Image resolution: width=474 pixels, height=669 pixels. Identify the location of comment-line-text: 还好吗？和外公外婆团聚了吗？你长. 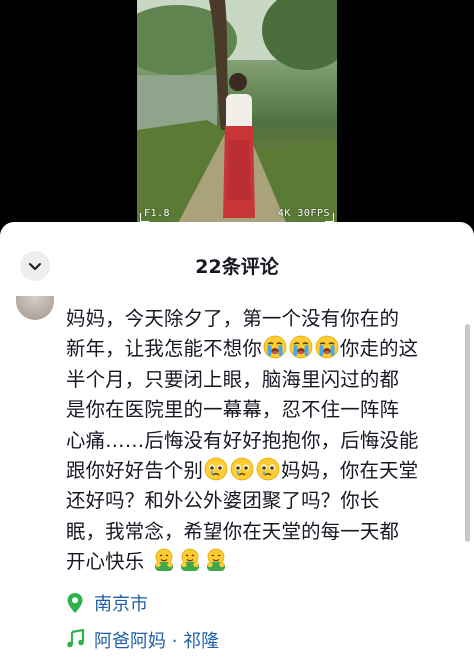
(223, 501).